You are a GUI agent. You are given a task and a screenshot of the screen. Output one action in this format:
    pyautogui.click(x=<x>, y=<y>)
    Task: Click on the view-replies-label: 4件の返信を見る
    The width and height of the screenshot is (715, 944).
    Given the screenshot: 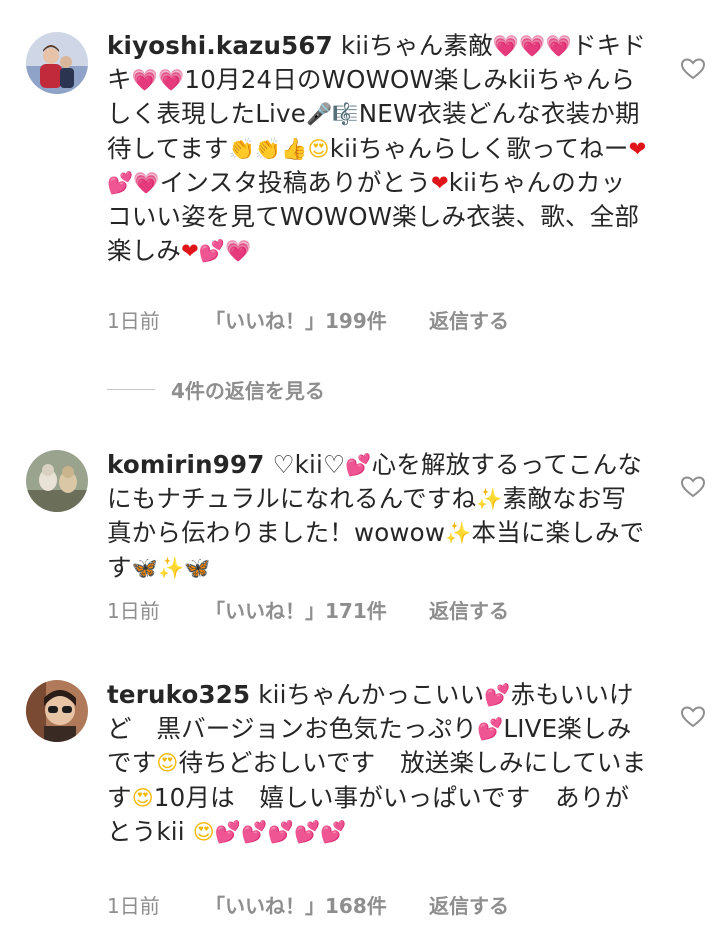 What is the action you would take?
    pyautogui.click(x=248, y=391)
    